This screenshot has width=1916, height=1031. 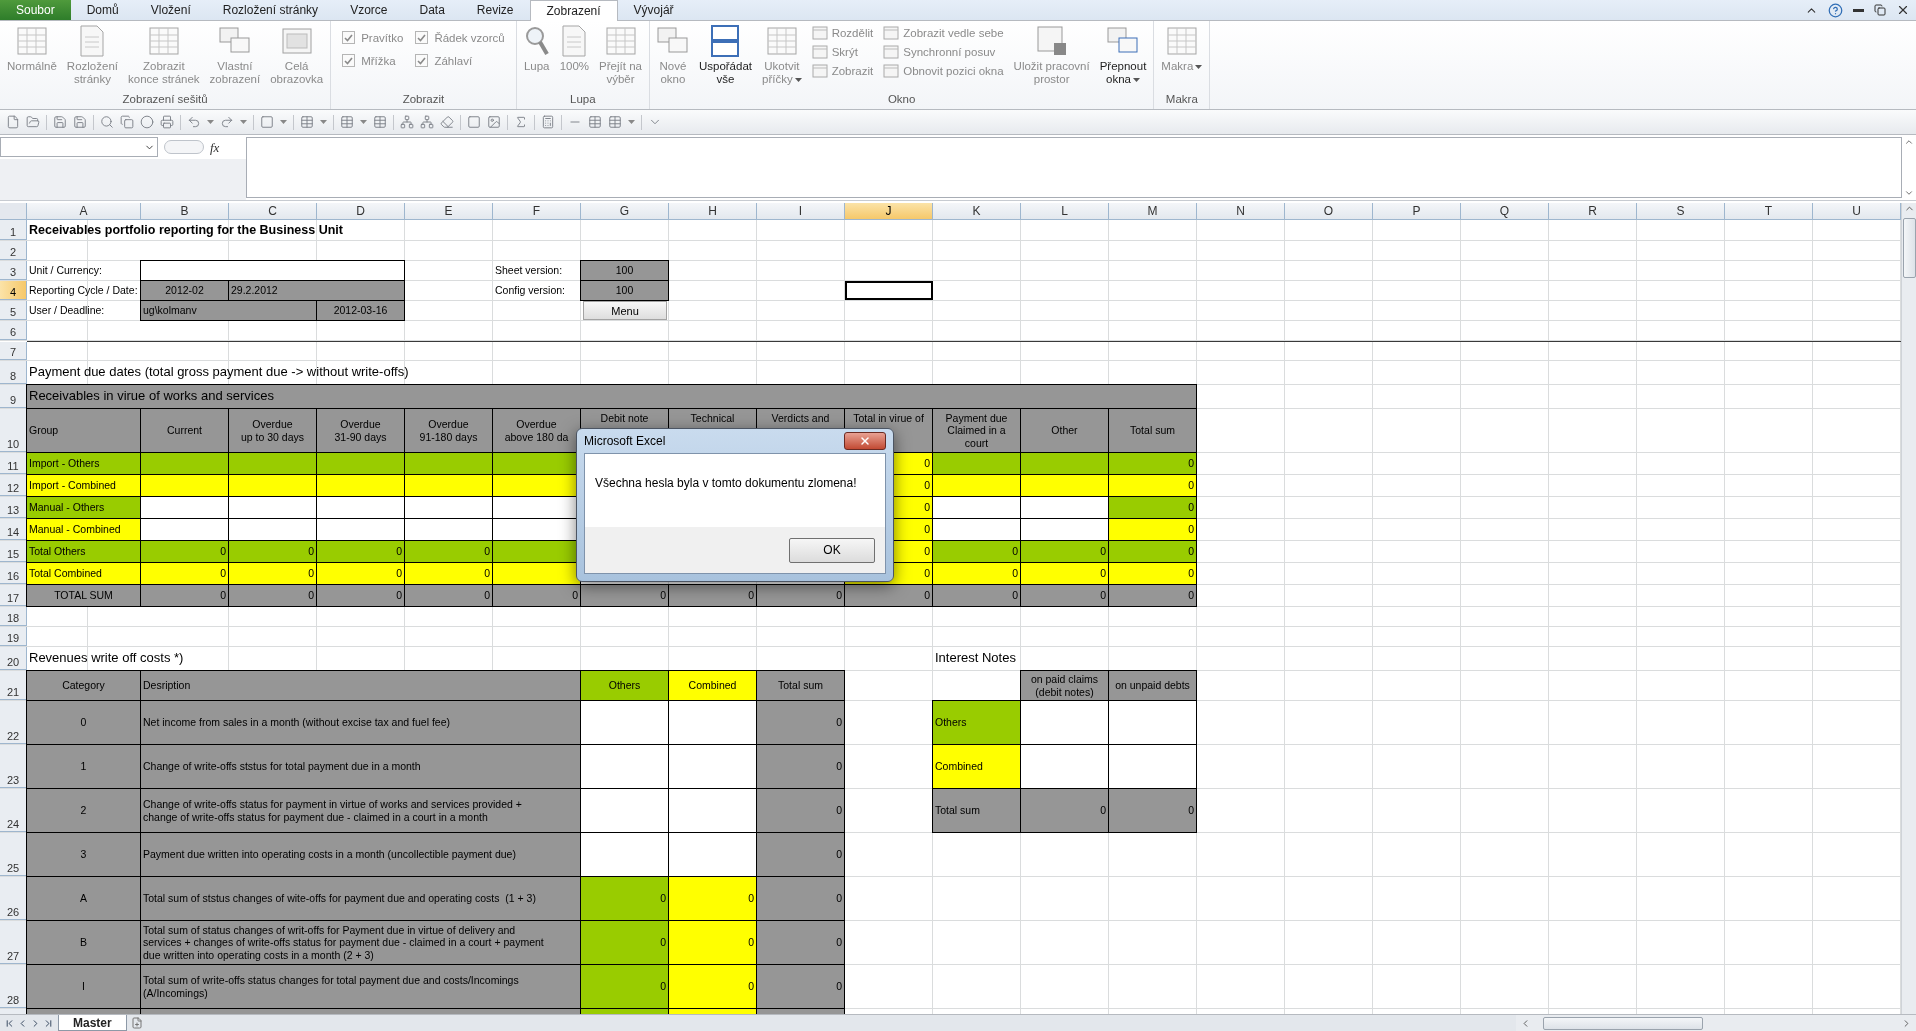 I want to click on menu-tab: Revize, so click(x=495, y=10).